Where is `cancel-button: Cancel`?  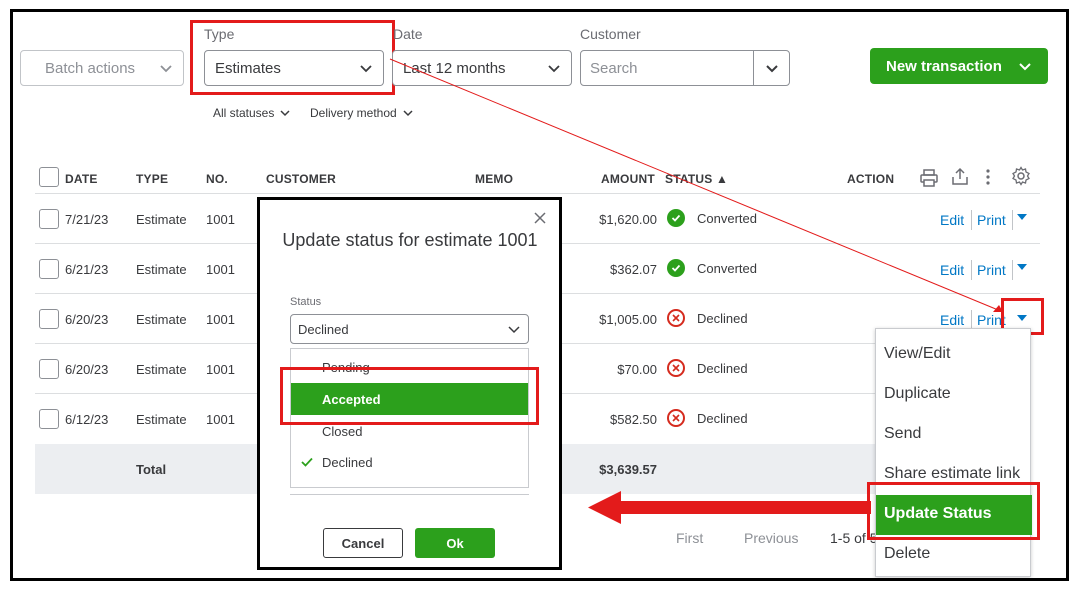
cancel-button: Cancel is located at coordinates (363, 543).